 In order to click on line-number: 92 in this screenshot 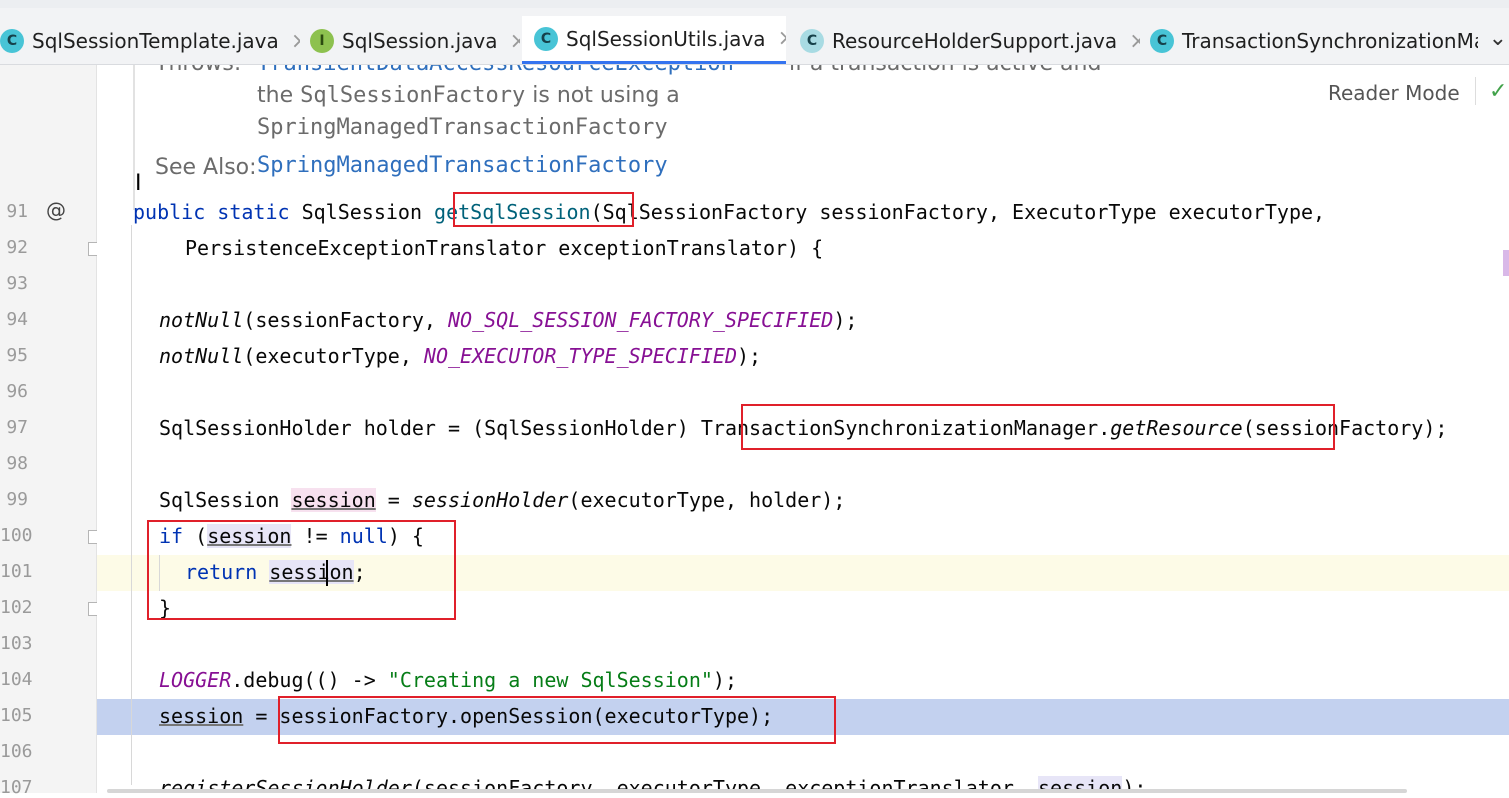, I will do `click(17, 247)`.